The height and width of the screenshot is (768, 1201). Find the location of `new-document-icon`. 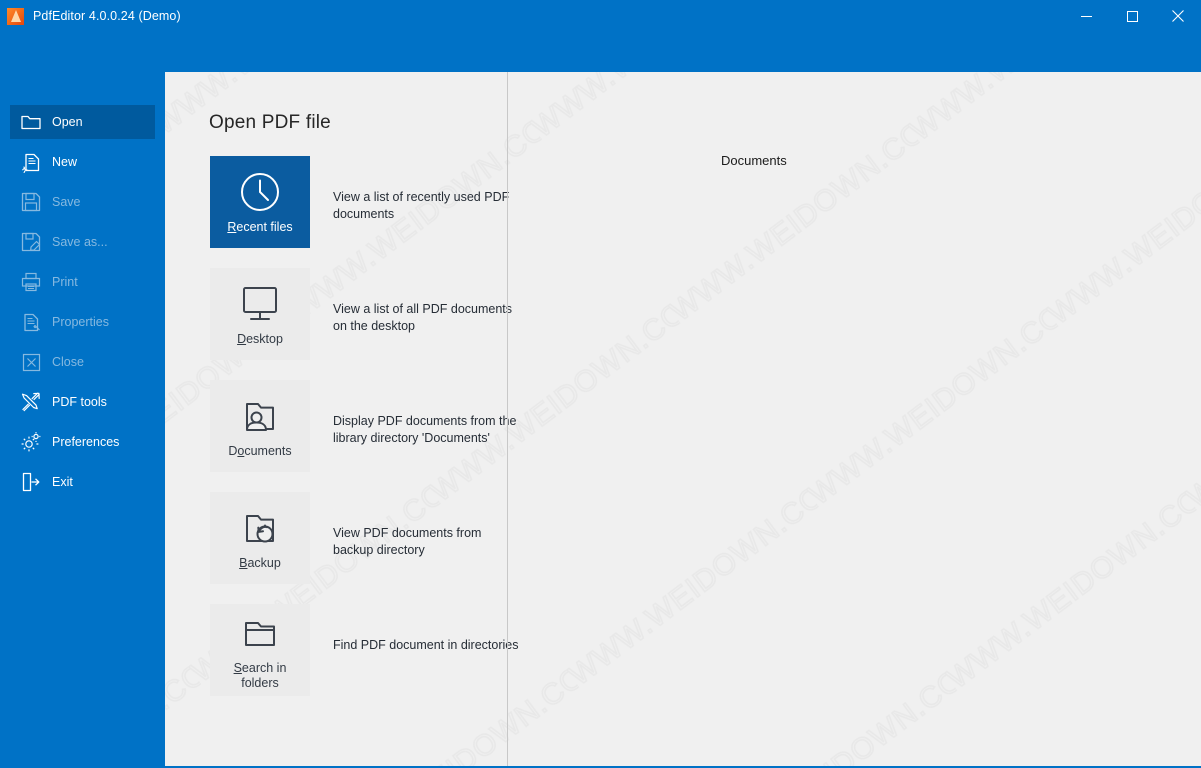

new-document-icon is located at coordinates (31, 162).